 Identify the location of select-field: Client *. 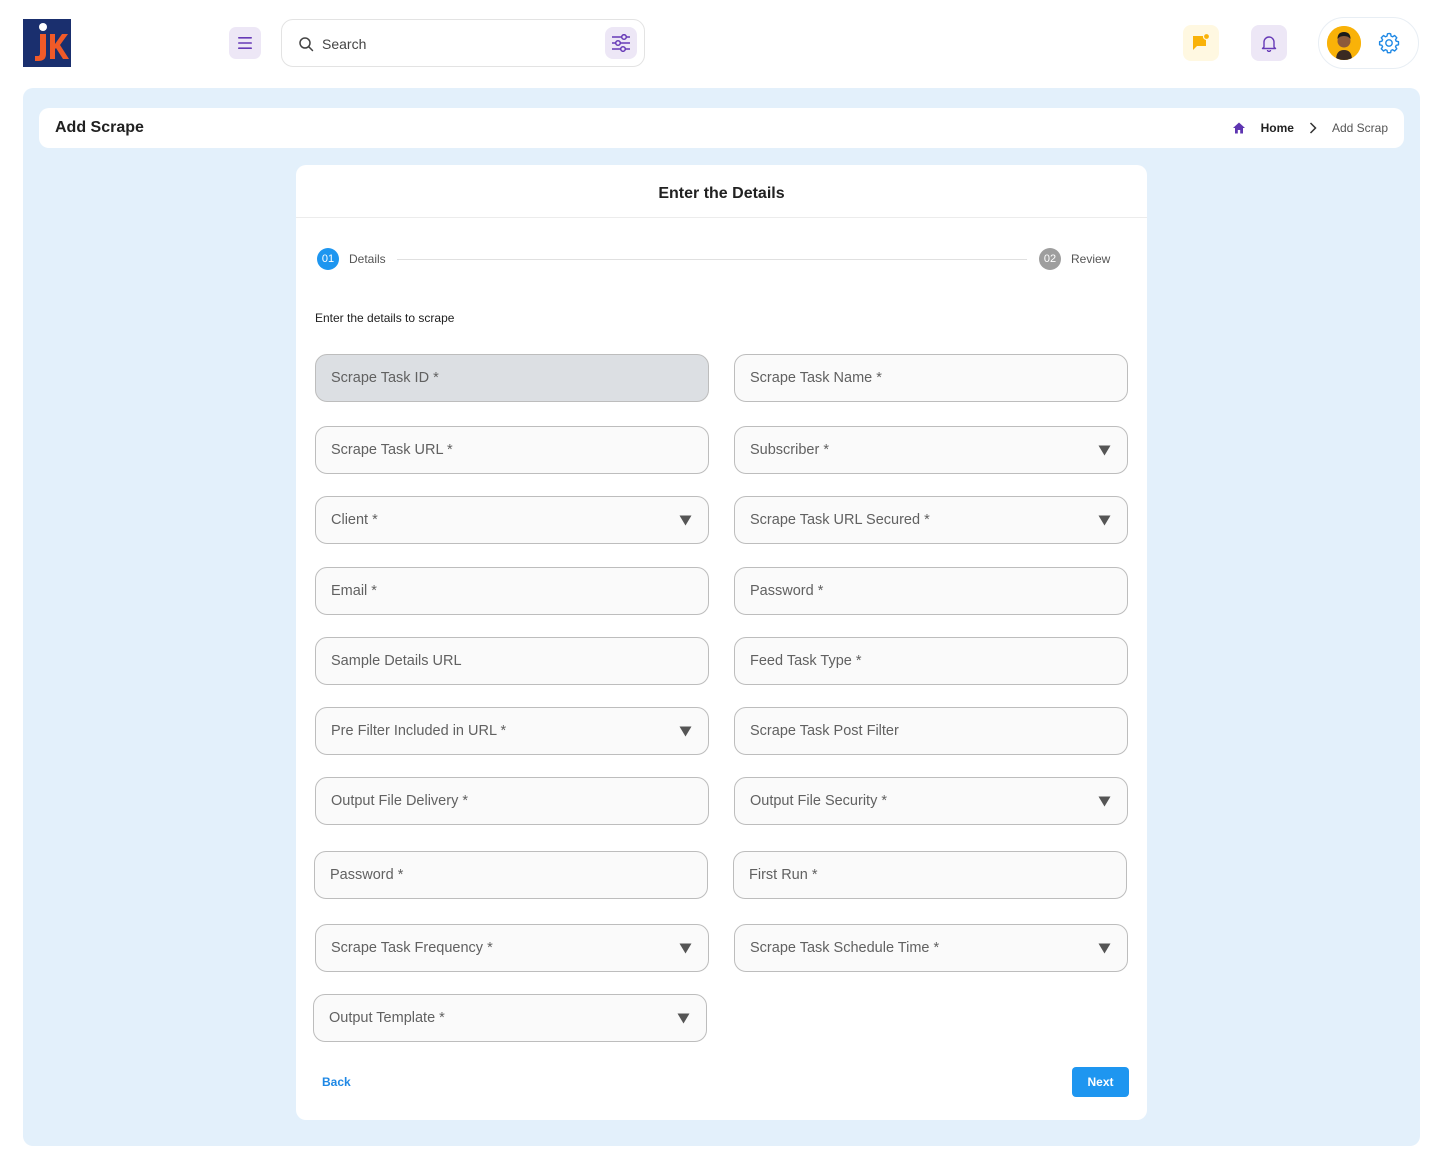
(512, 520).